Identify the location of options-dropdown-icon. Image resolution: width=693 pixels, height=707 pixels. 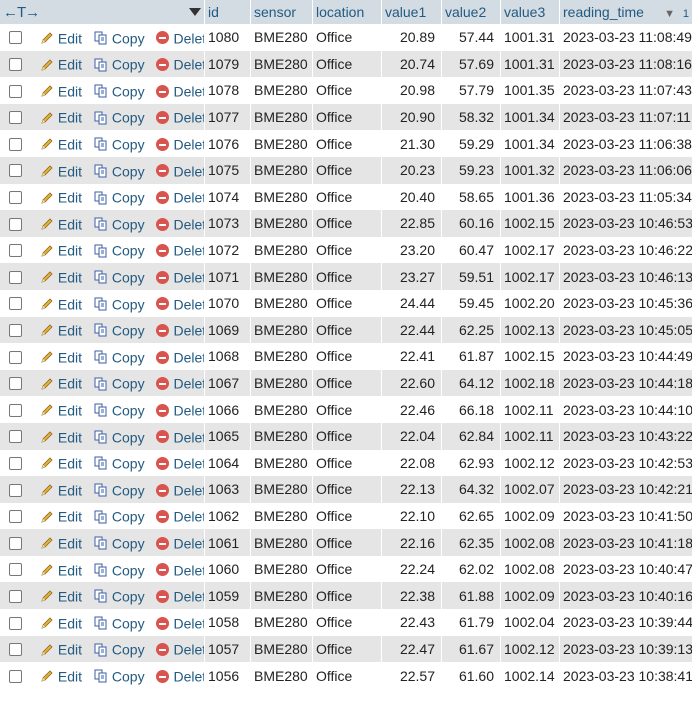
(195, 12).